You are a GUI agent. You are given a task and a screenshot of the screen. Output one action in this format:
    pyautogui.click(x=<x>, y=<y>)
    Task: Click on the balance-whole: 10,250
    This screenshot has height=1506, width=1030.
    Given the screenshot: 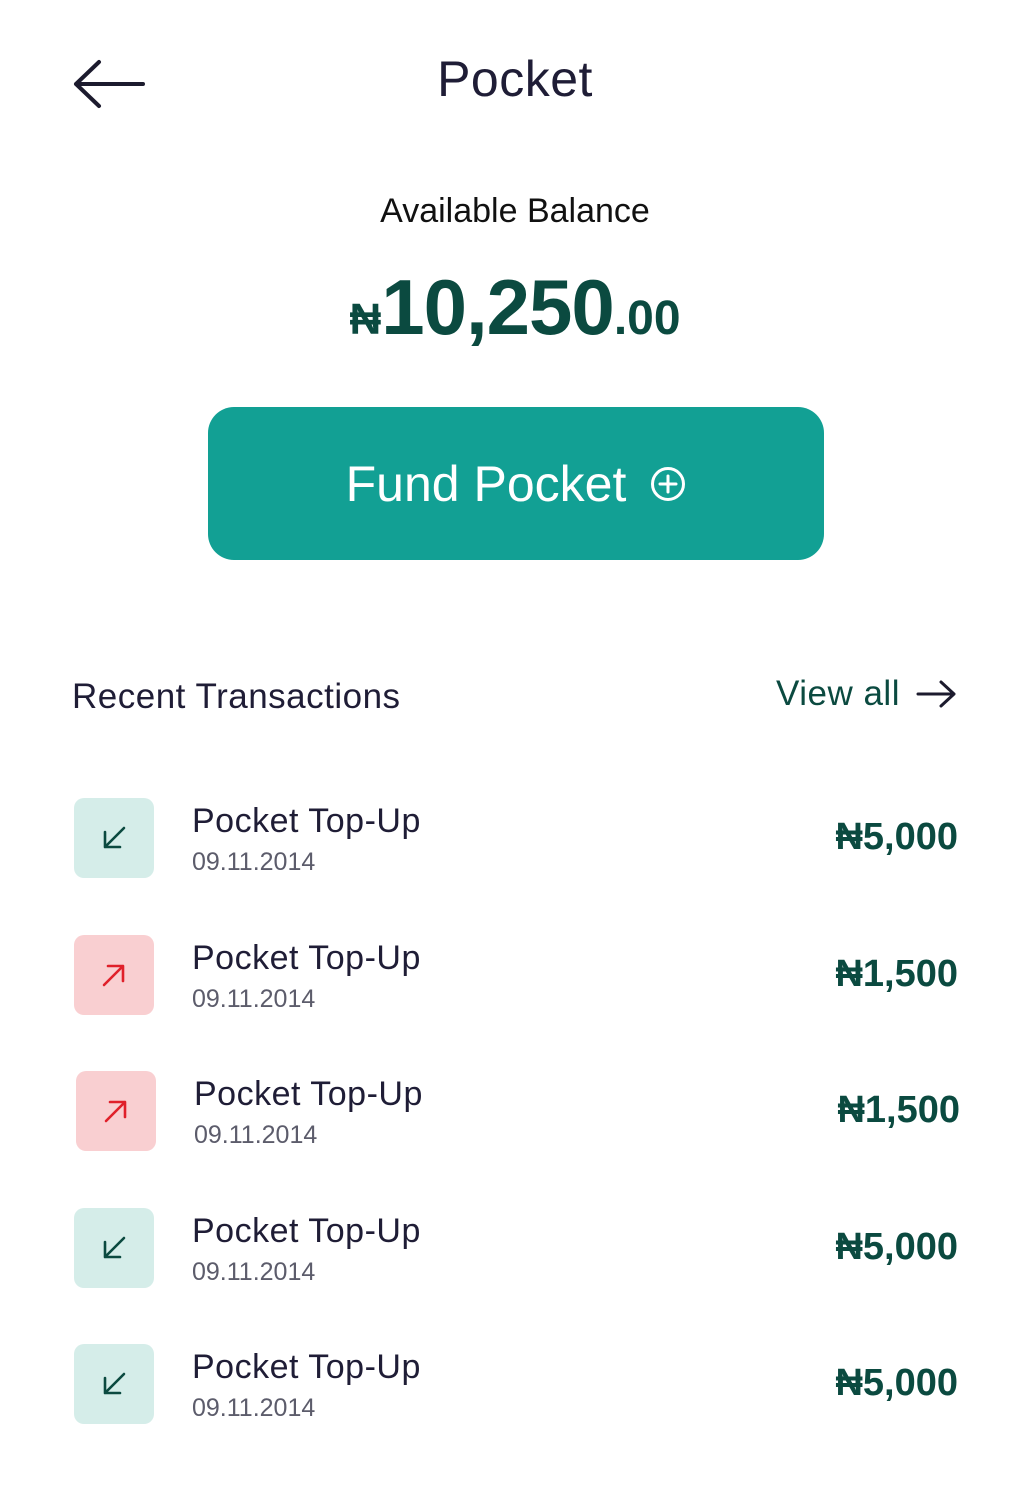 What is the action you would take?
    pyautogui.click(x=498, y=307)
    